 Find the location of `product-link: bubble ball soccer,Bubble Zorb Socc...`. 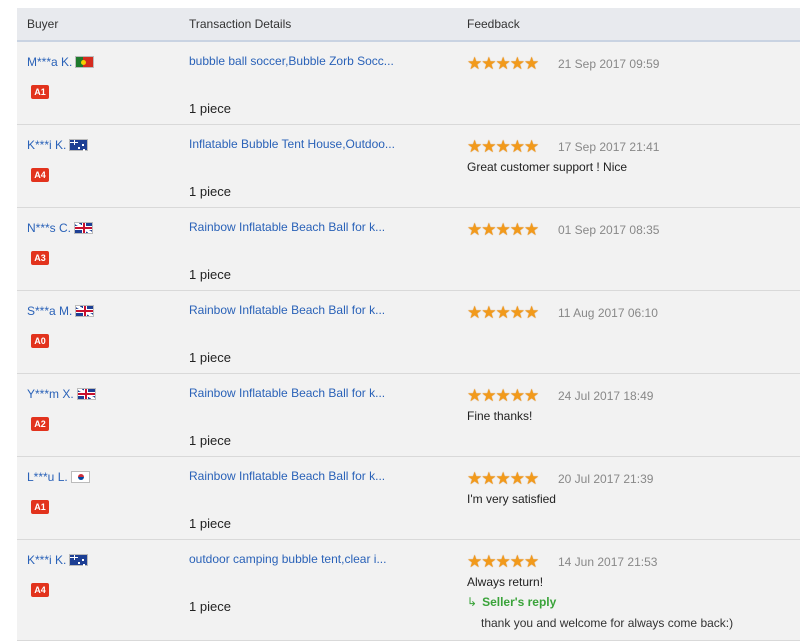

product-link: bubble ball soccer,Bubble Zorb Socc... is located at coordinates (291, 61).